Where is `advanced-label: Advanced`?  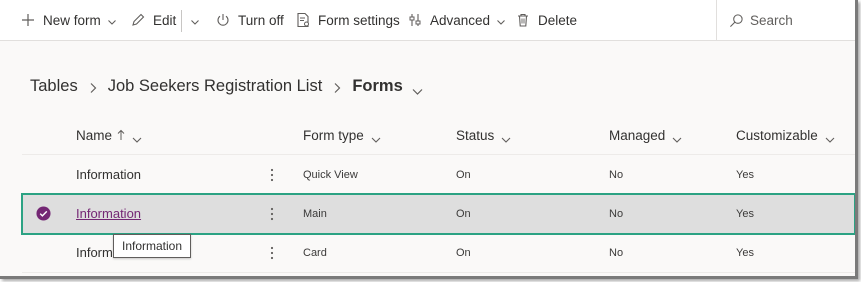 advanced-label: Advanced is located at coordinates (460, 20).